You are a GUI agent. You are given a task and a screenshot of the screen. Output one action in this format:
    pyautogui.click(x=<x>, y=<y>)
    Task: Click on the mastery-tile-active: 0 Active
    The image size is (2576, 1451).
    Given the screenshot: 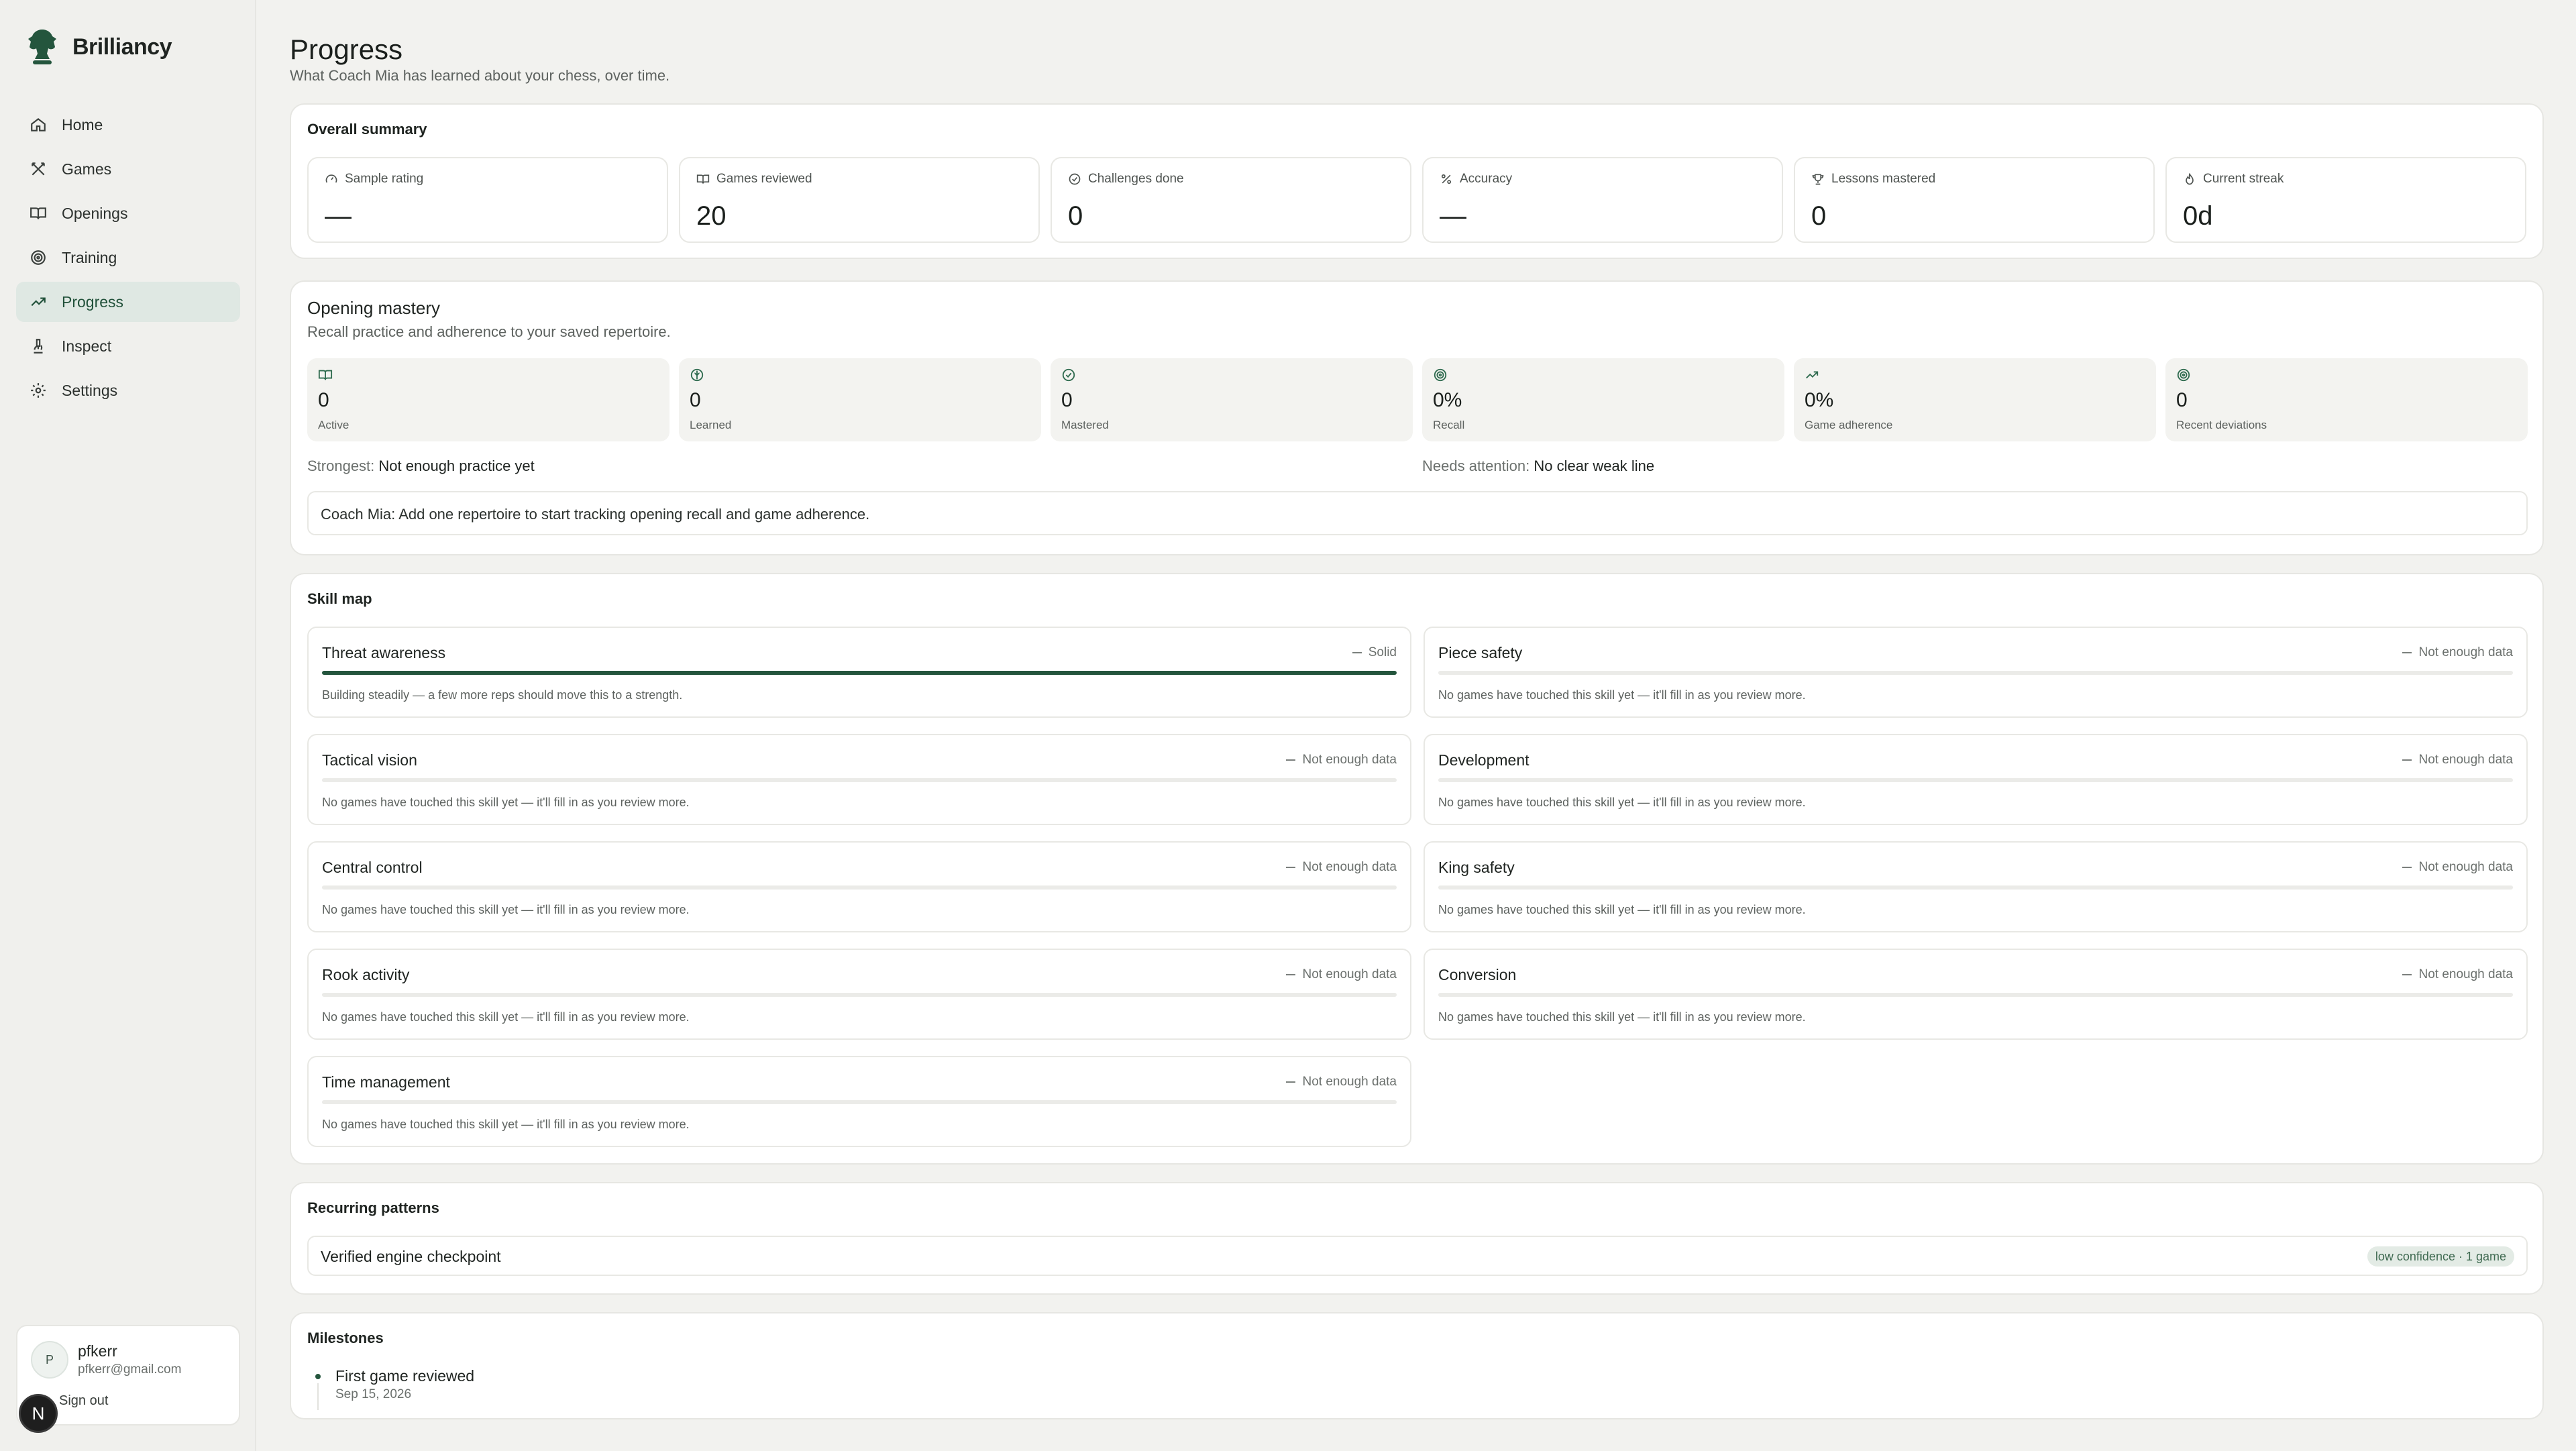 What is the action you would take?
    pyautogui.click(x=488, y=399)
    